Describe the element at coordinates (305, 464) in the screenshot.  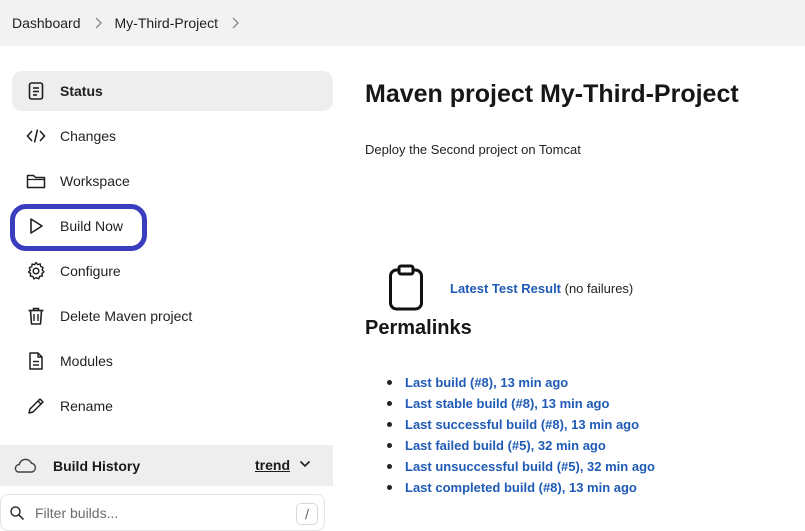
I see `chevron-down-icon` at that location.